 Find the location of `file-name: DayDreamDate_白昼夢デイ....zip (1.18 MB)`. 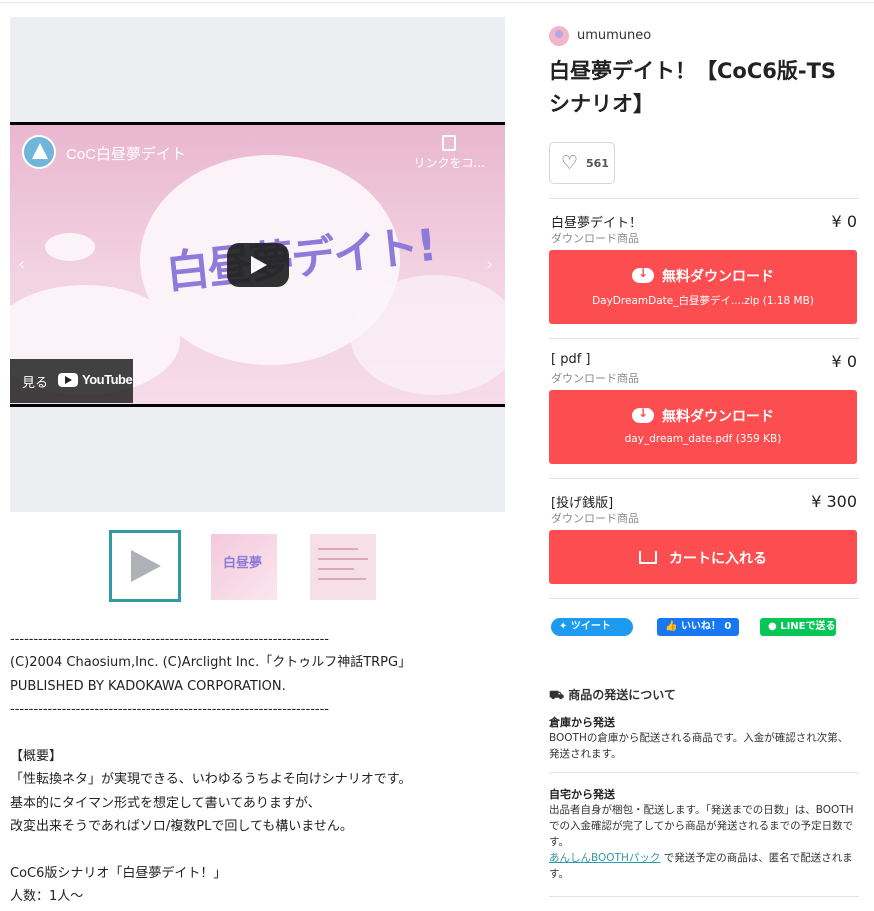

file-name: DayDreamDate_白昼夢デイ....zip (1.18 MB) is located at coordinates (703, 301).